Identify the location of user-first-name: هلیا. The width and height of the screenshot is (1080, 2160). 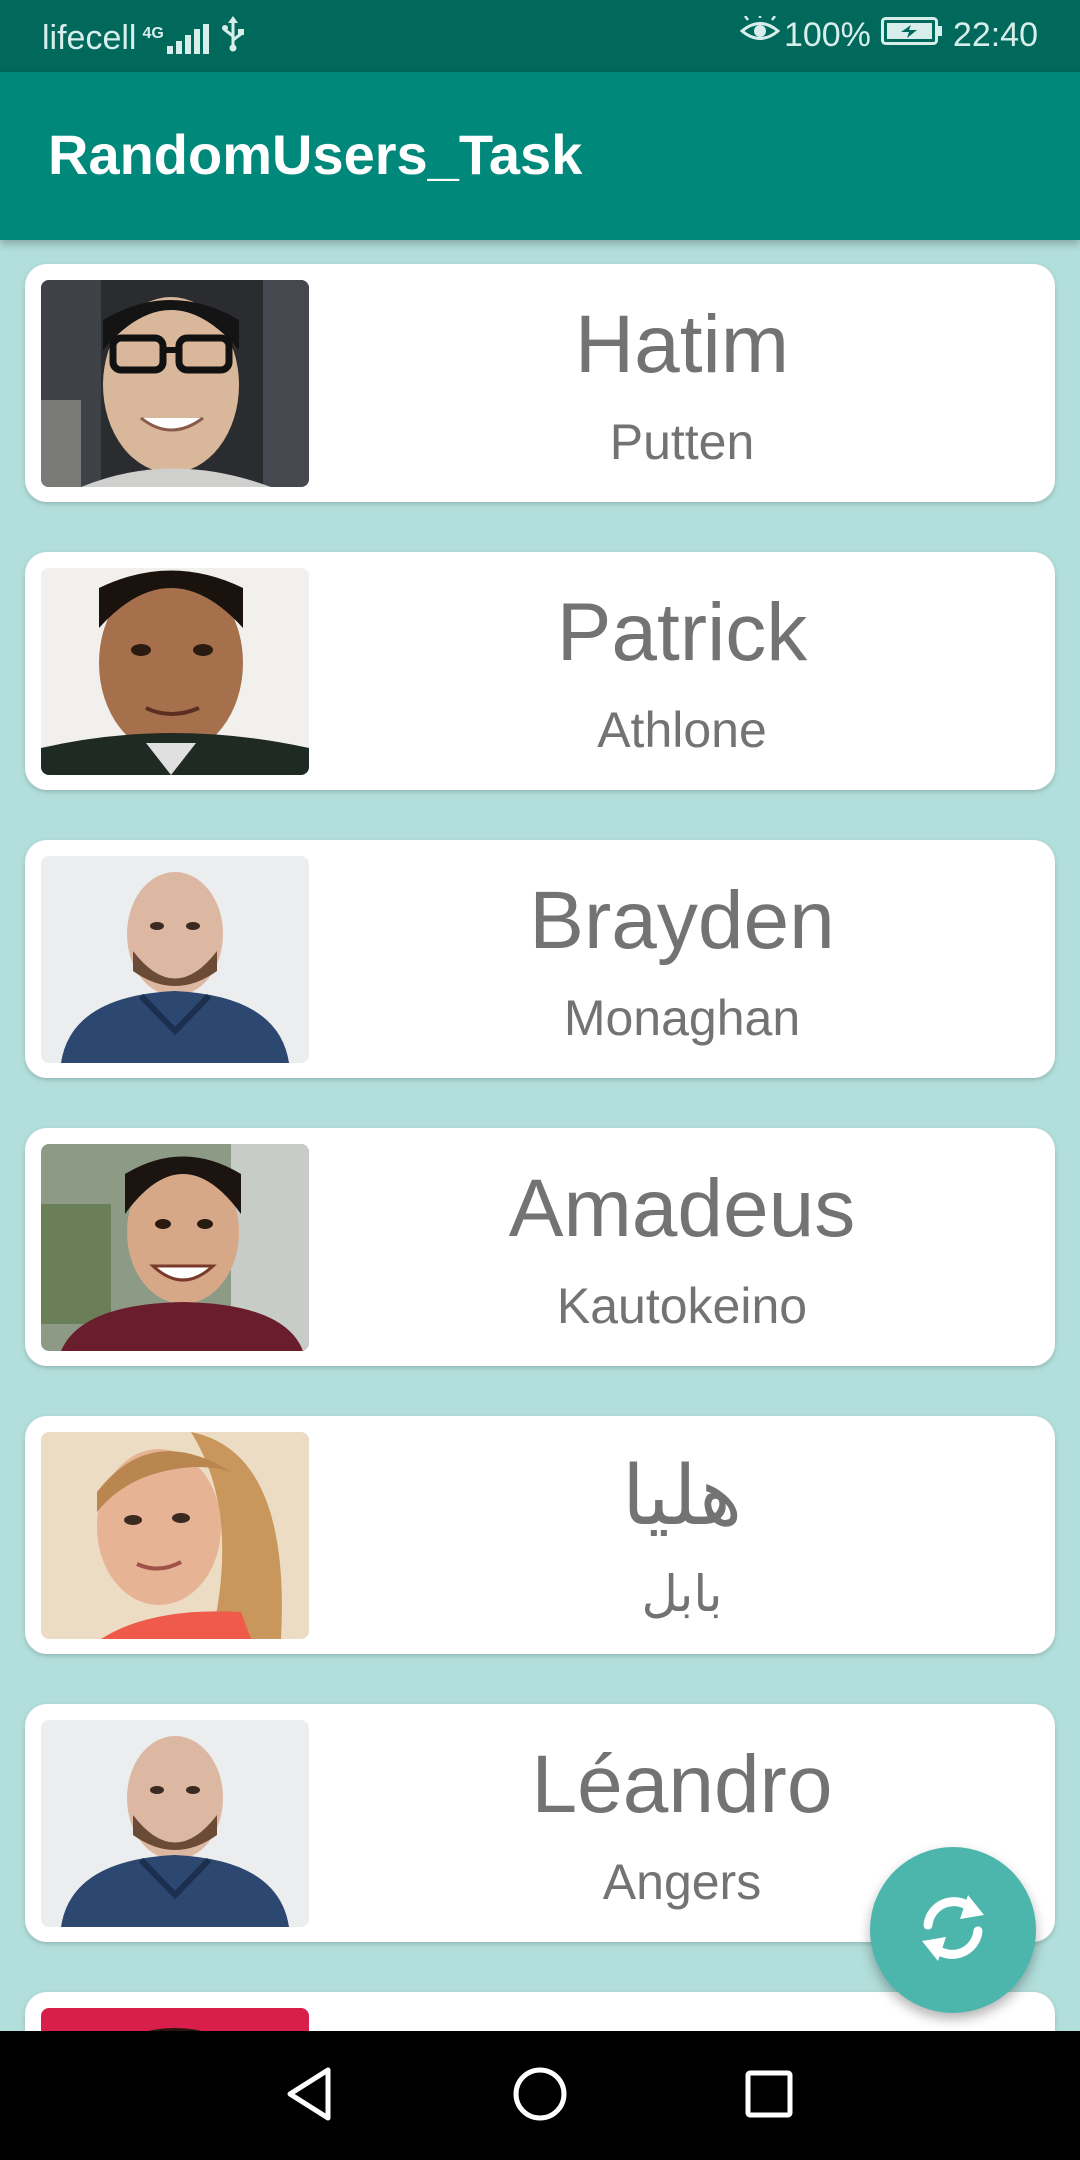
(682, 1496).